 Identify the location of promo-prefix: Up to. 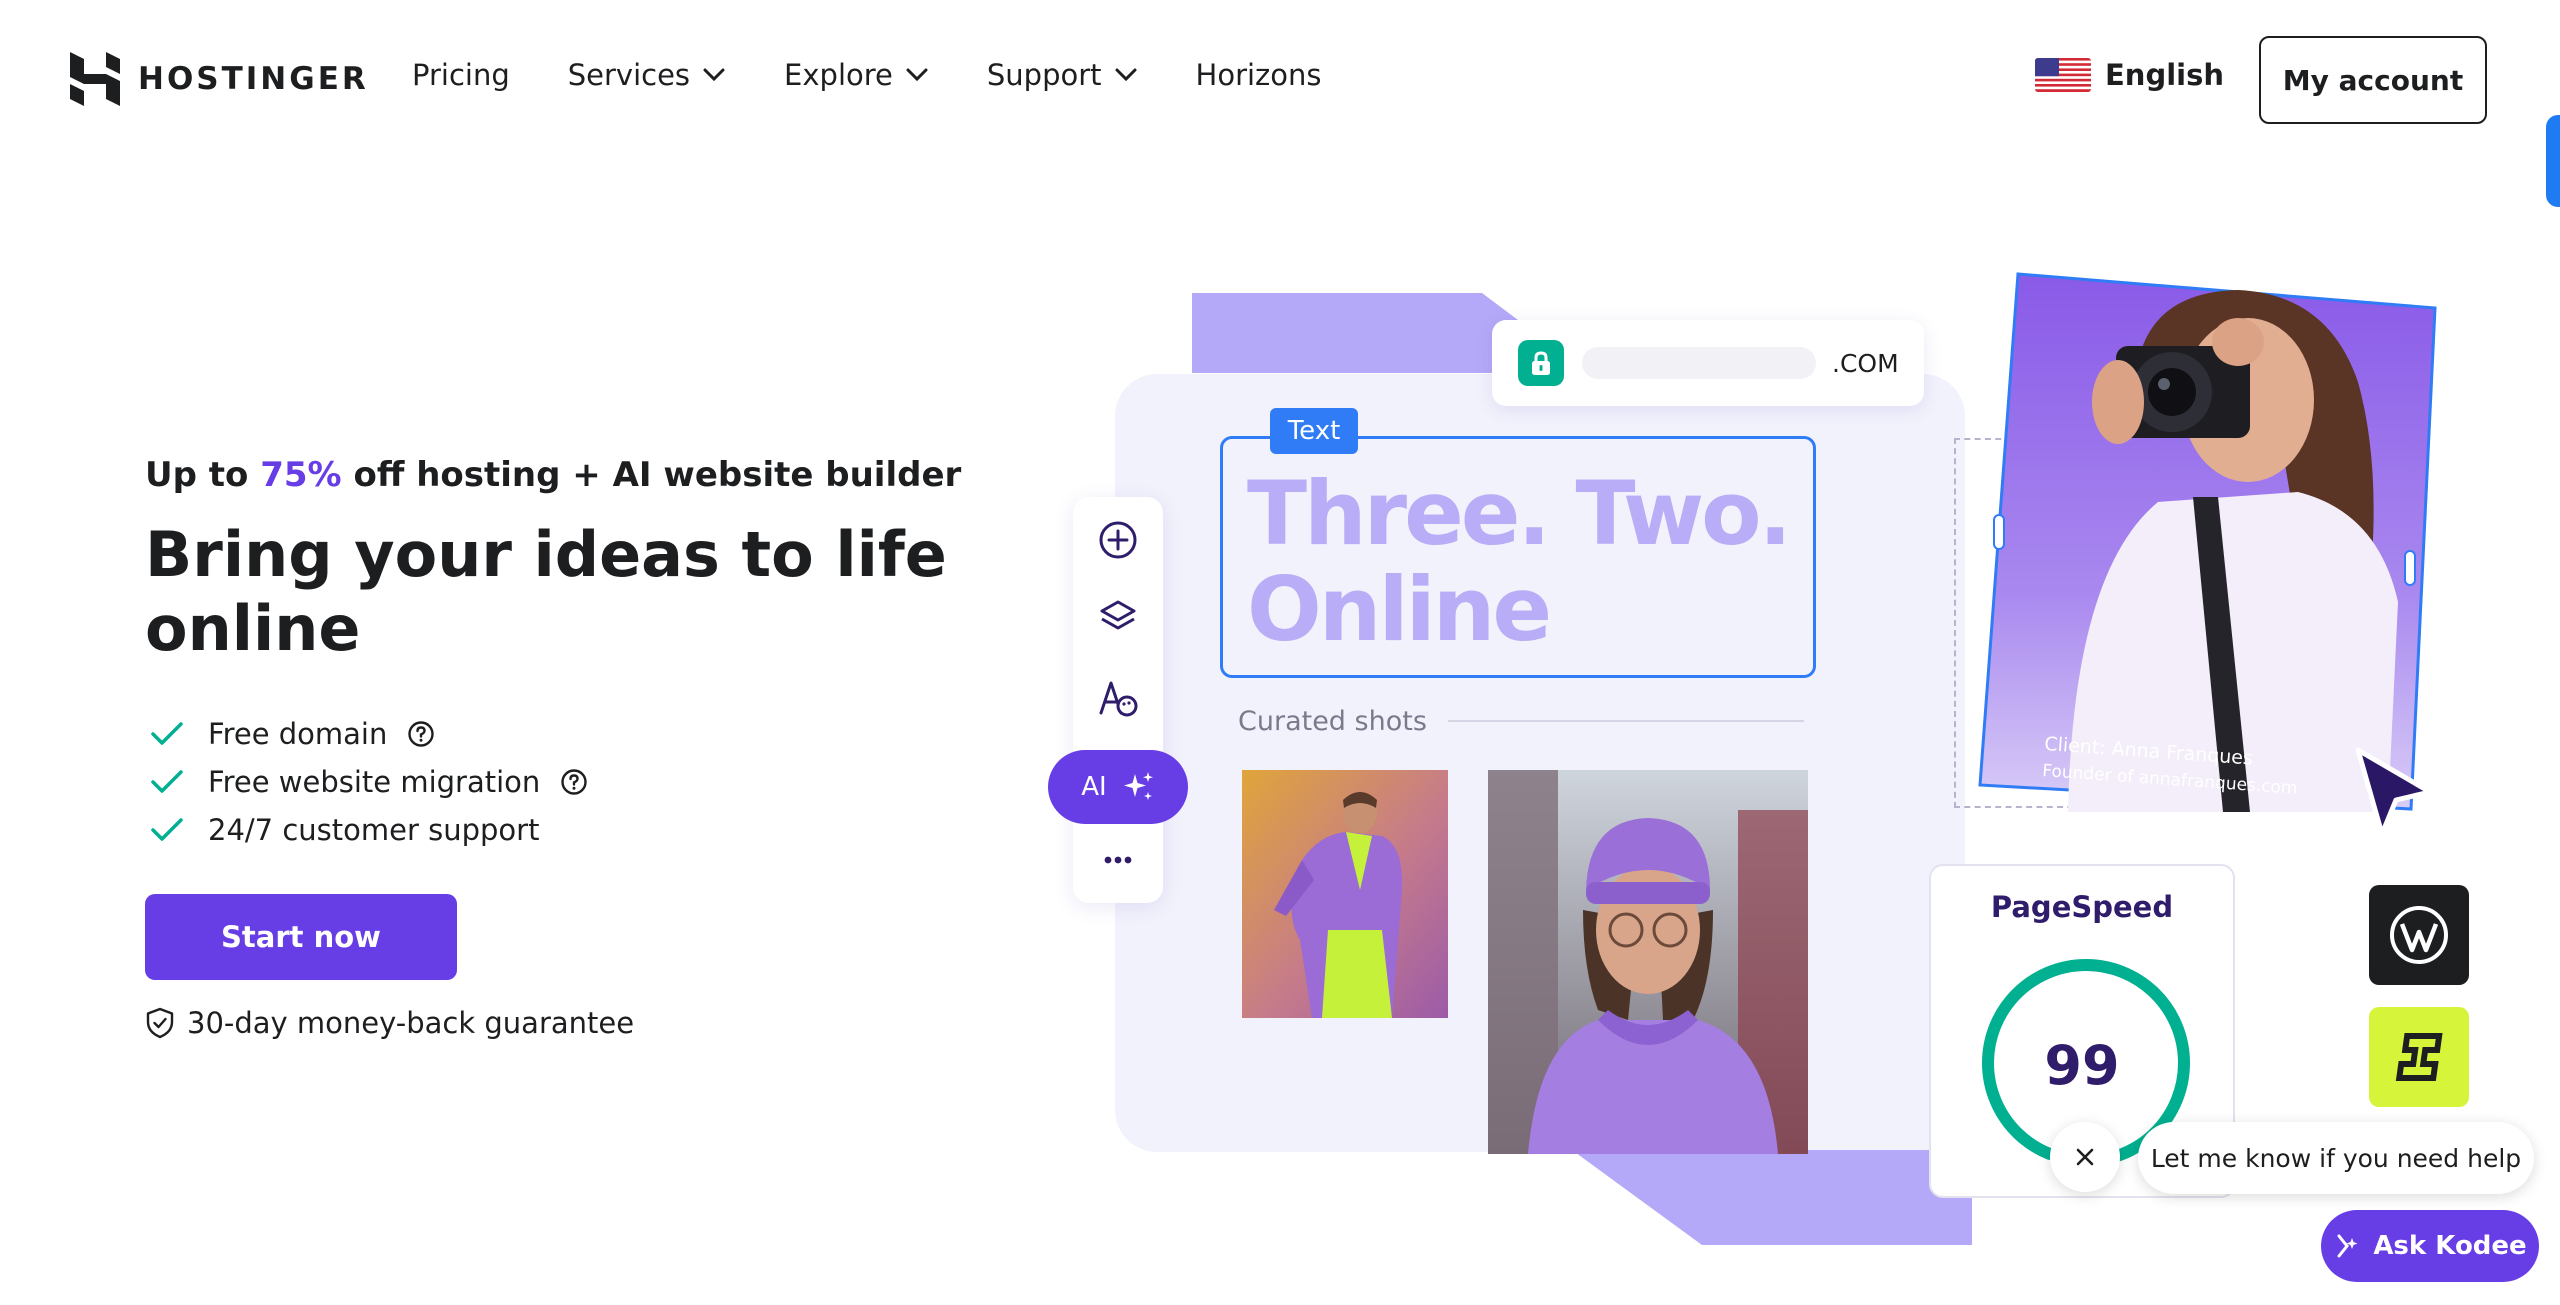
(203, 475).